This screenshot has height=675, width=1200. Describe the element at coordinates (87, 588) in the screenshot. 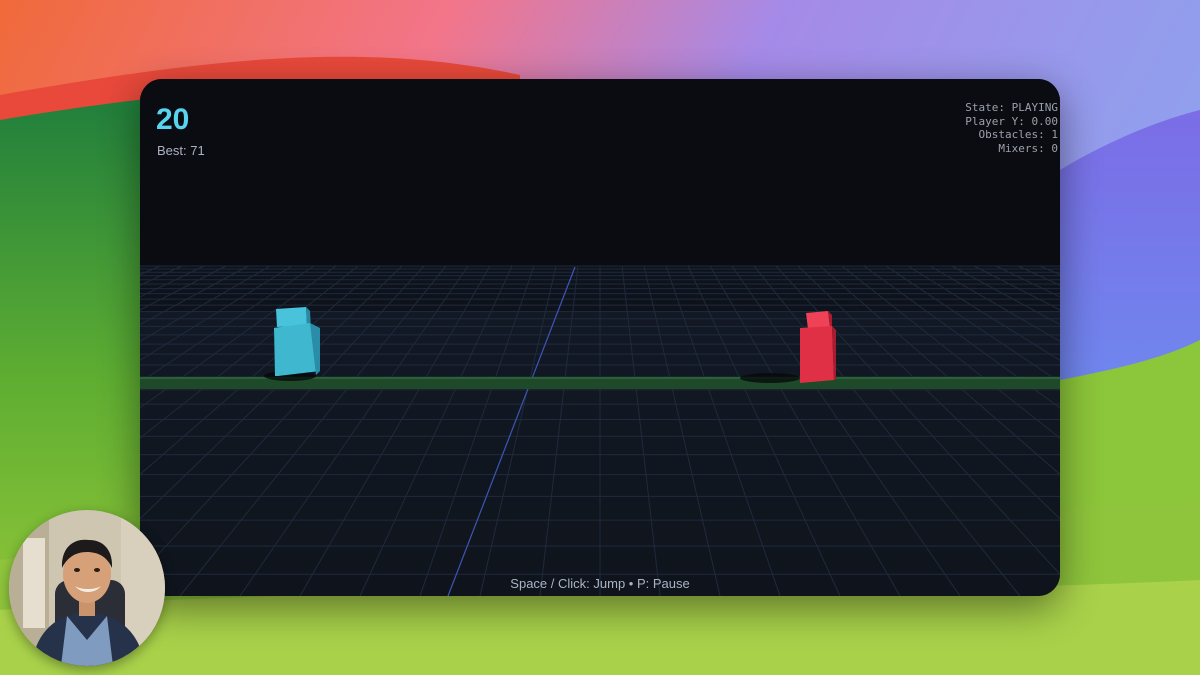

I see `webcam-overlay` at that location.